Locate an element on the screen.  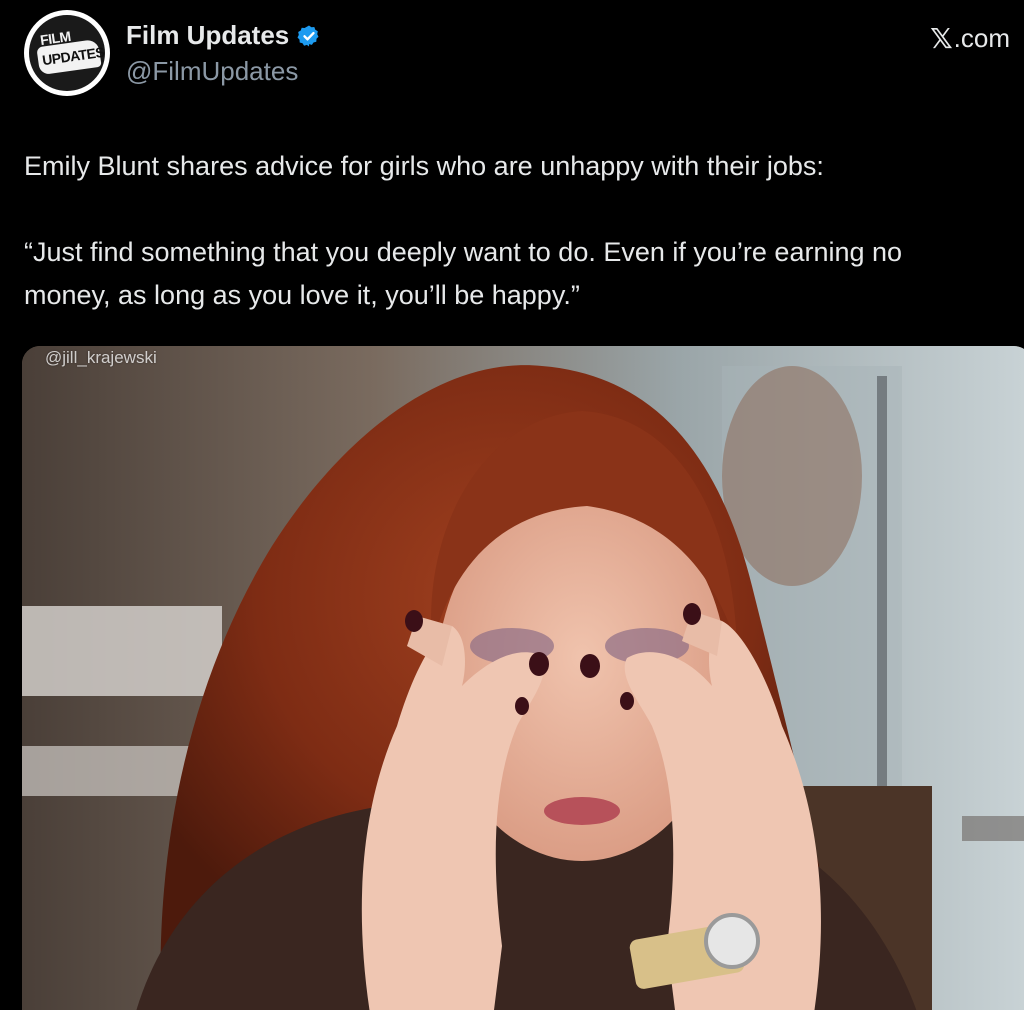
verified-badge-icon is located at coordinates (308, 35).